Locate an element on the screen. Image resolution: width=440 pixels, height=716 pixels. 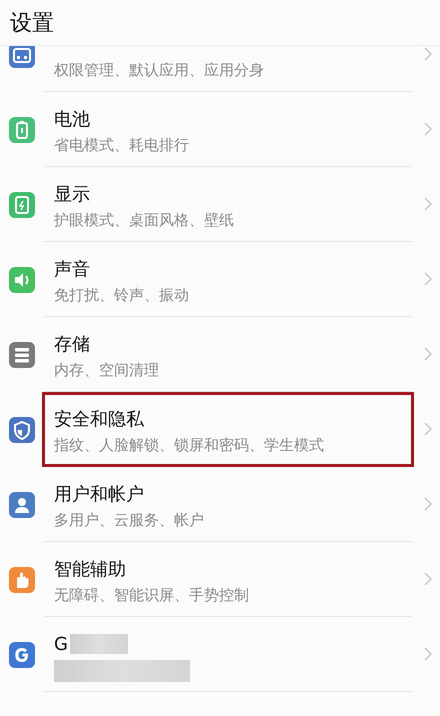
item-subtitle: 无障碍、智能识屏、手势控制 is located at coordinates (152, 595).